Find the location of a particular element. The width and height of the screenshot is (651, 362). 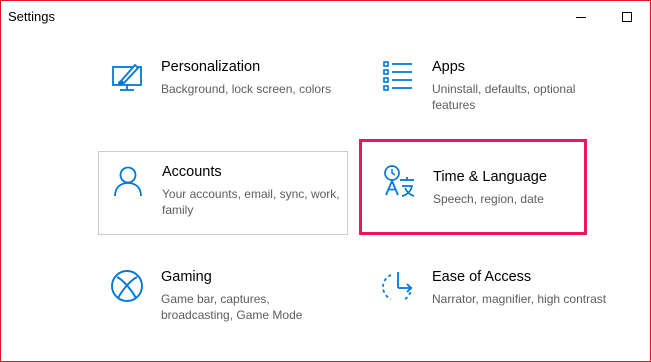

window-controls is located at coordinates (604, 17).